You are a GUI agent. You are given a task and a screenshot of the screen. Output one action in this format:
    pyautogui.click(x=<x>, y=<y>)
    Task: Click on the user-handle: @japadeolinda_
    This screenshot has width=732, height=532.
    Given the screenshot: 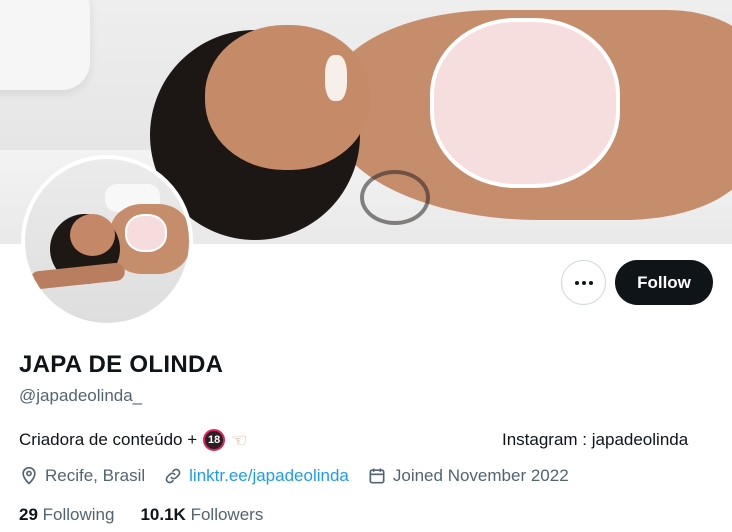 What is the action you would take?
    pyautogui.click(x=81, y=395)
    